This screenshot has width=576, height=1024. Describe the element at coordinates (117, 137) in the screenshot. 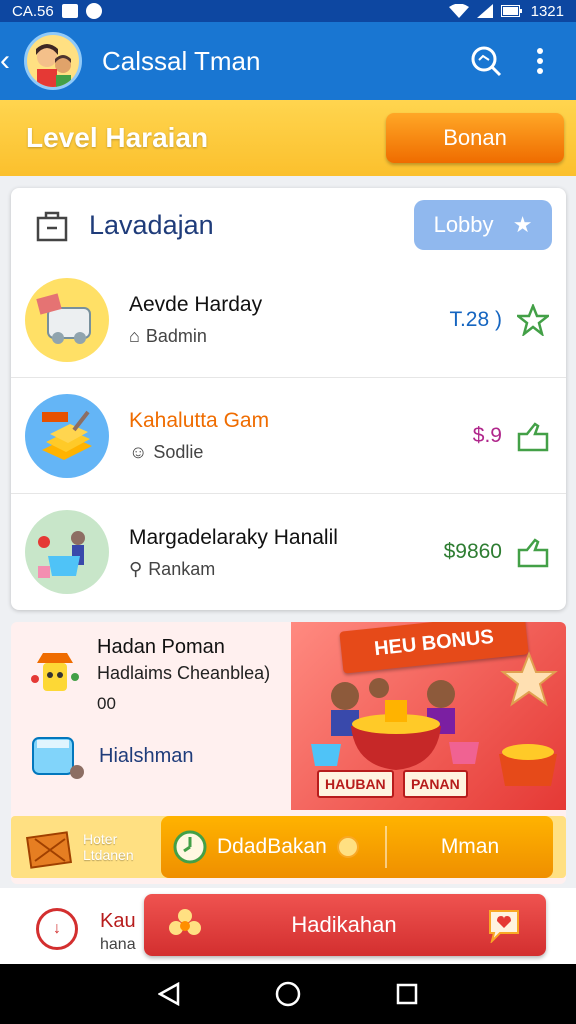

I see `level-title: Level Haraian` at that location.